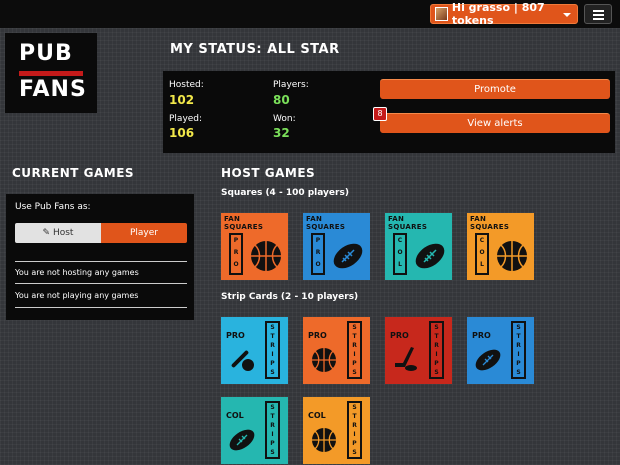  What do you see at coordinates (182, 133) in the screenshot?
I see `played-value: 106` at bounding box center [182, 133].